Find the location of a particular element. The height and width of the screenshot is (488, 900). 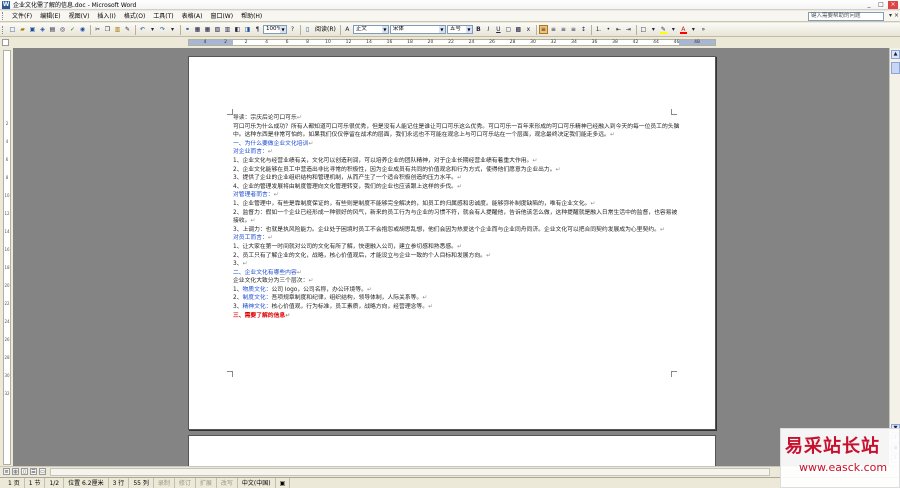

font-select: 宋体 ▼ is located at coordinates (417, 29).